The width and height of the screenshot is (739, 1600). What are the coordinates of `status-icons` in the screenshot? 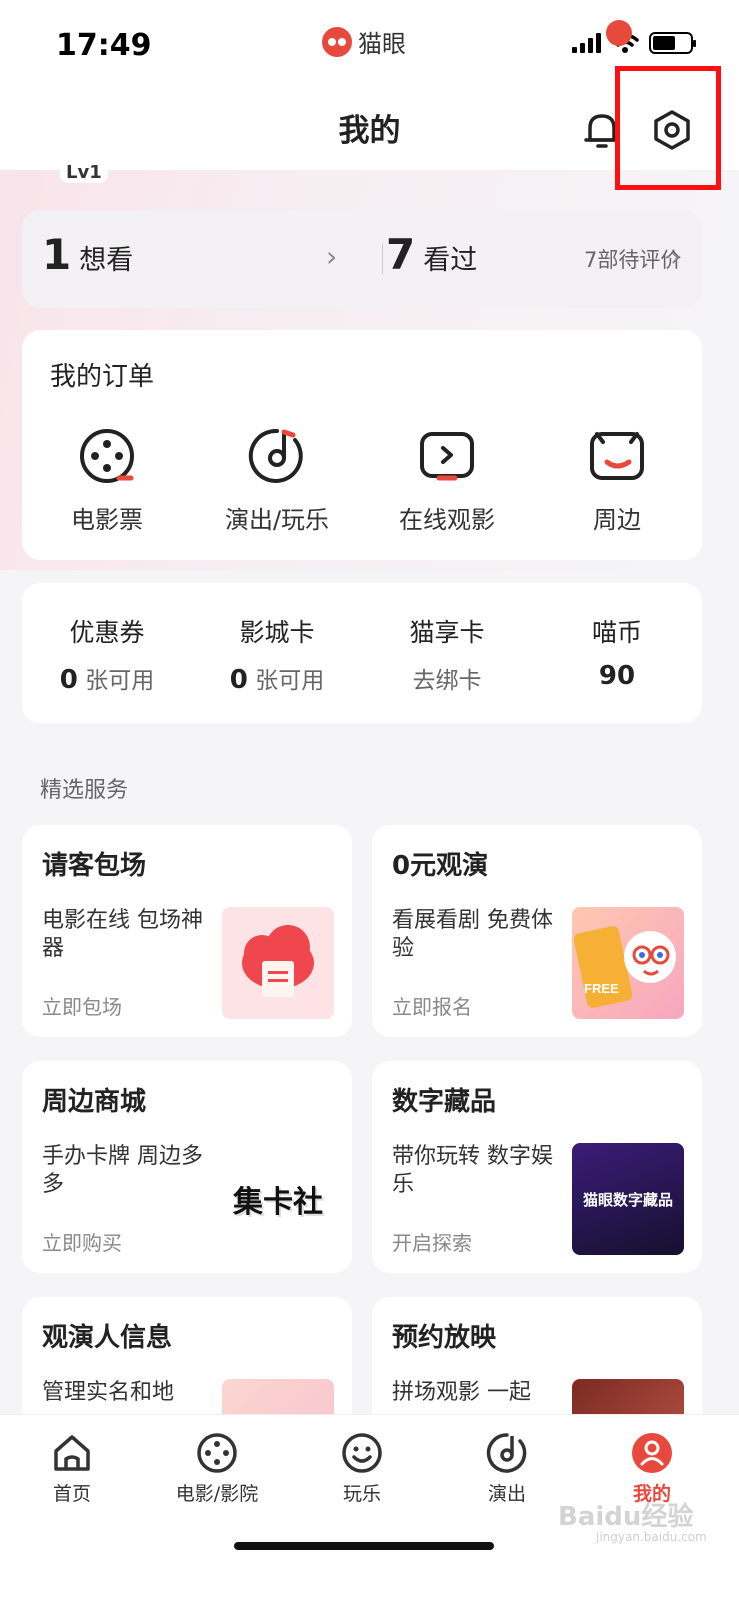 It's located at (634, 43).